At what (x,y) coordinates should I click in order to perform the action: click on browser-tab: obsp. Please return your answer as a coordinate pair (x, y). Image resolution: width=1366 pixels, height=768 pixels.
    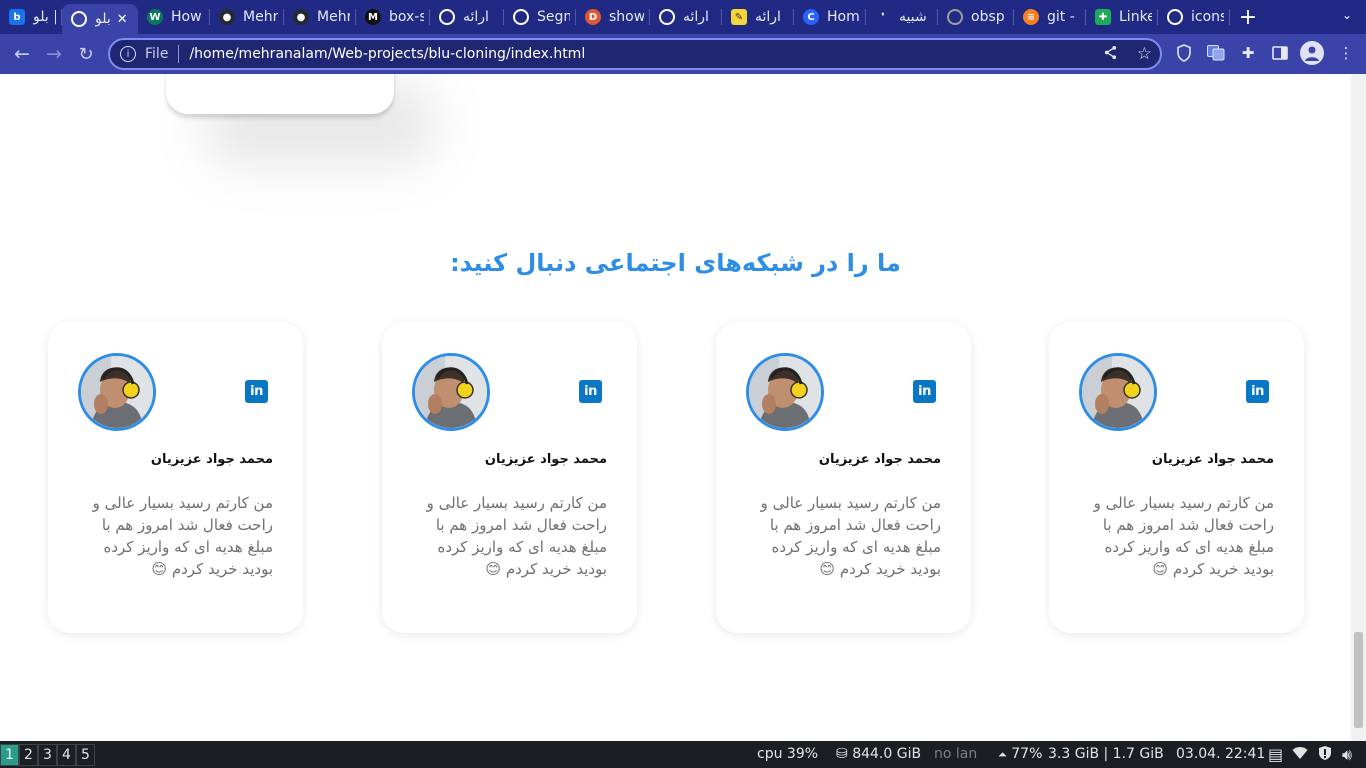
    Looking at the image, I should click on (976, 17).